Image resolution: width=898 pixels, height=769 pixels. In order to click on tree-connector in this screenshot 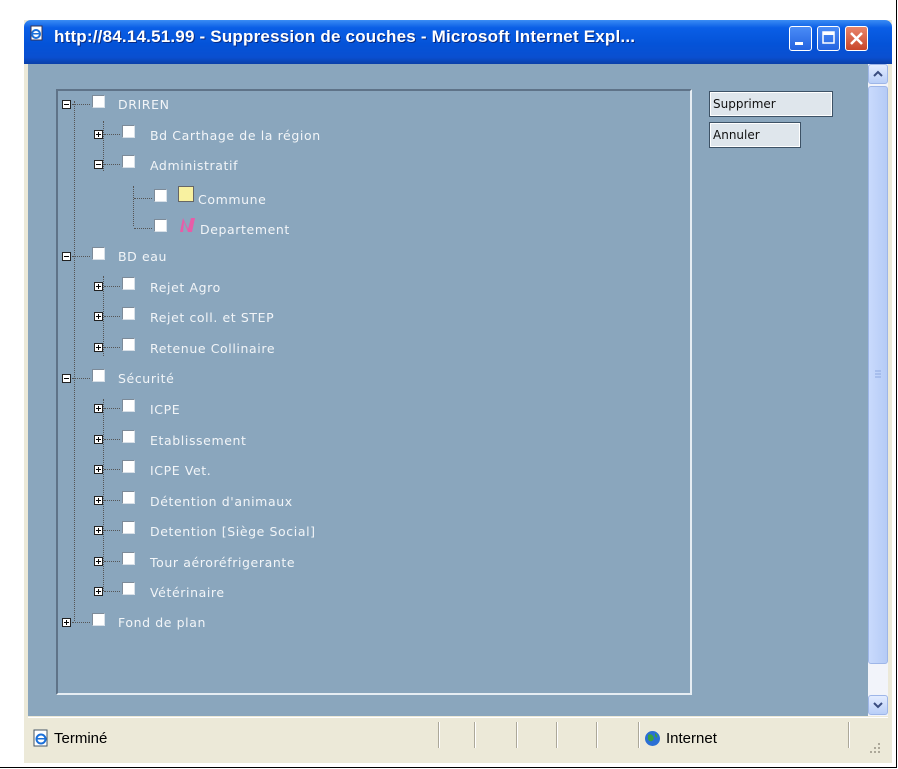, I will do `click(74, 361)`.